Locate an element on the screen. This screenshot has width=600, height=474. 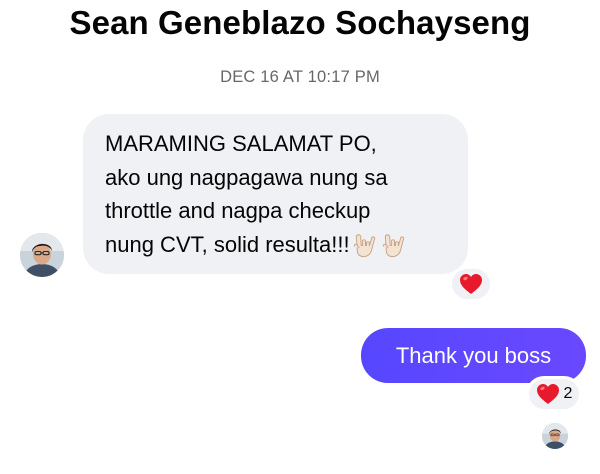
message-line-last: nung CVT, solid resulta!!! is located at coordinates (277, 245).